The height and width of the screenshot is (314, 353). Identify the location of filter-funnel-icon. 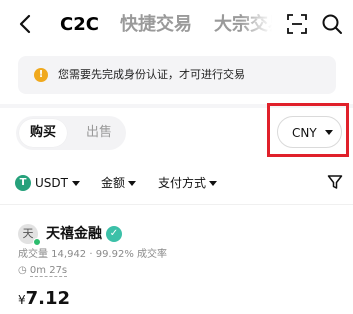
(335, 182).